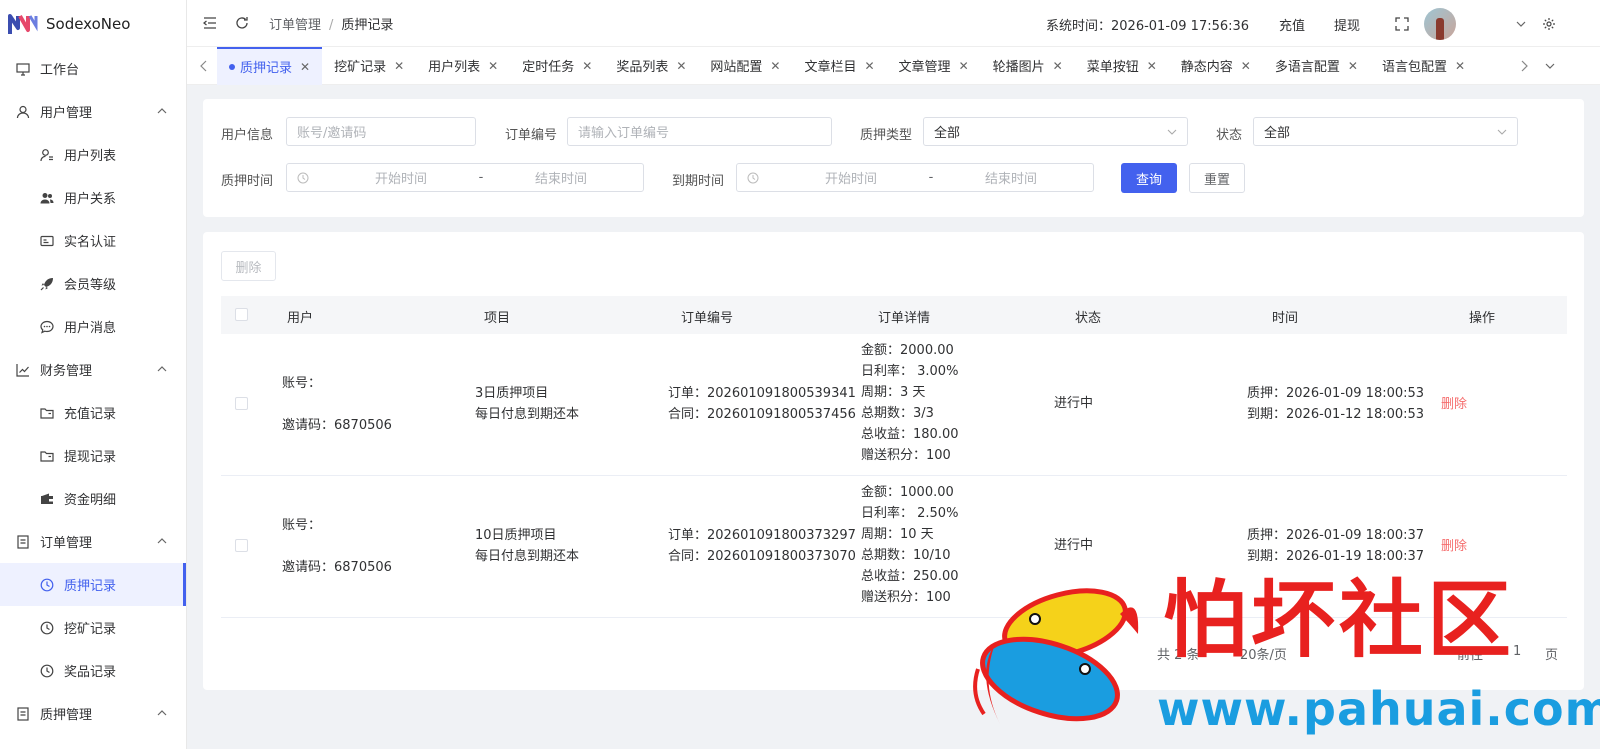 This screenshot has width=1600, height=749. Describe the element at coordinates (1378, 709) in the screenshot. I see `watermark-url: www.pahuai.com` at that location.